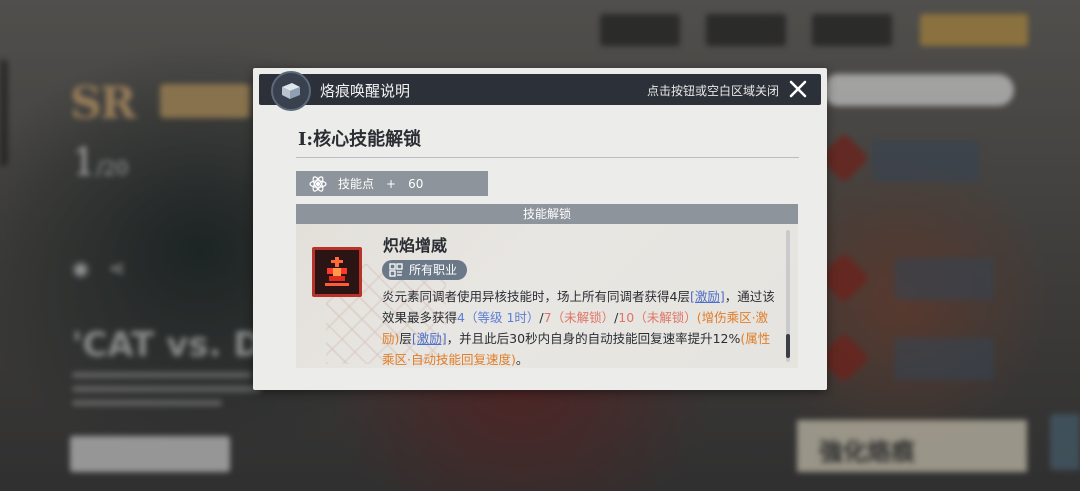 Image resolution: width=1080 pixels, height=491 pixels. What do you see at coordinates (707, 296) in the screenshot?
I see `keyword-incentive-1: [激励]` at bounding box center [707, 296].